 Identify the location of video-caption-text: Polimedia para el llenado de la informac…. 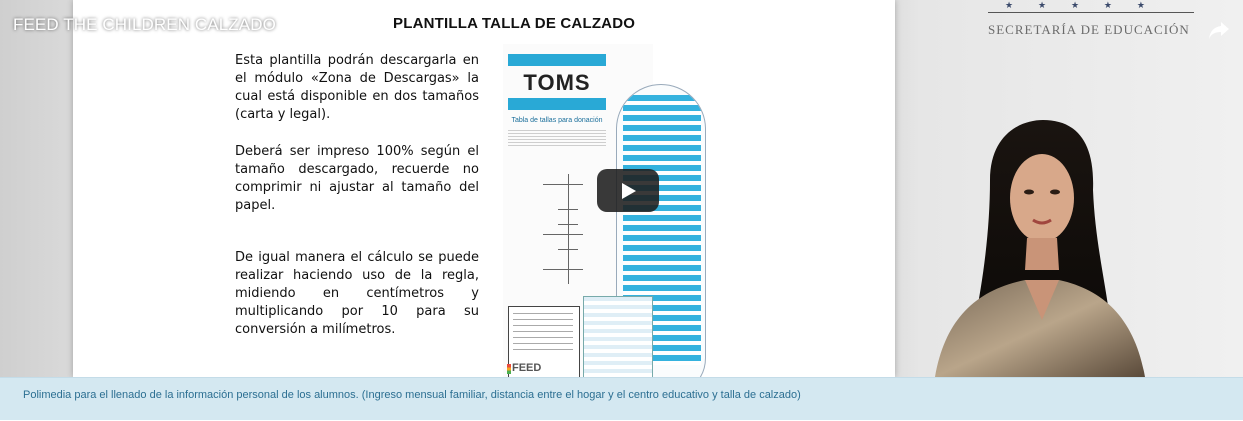
(412, 395).